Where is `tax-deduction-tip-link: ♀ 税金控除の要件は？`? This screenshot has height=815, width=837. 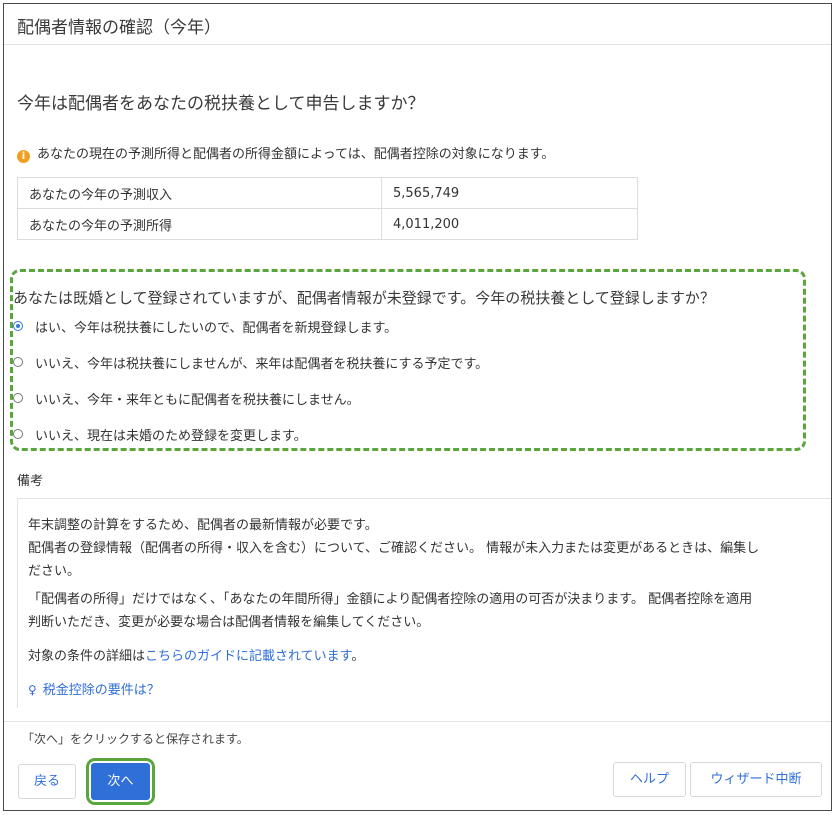
tax-deduction-tip-link: ♀ 税金控除の要件は？ is located at coordinates (94, 688).